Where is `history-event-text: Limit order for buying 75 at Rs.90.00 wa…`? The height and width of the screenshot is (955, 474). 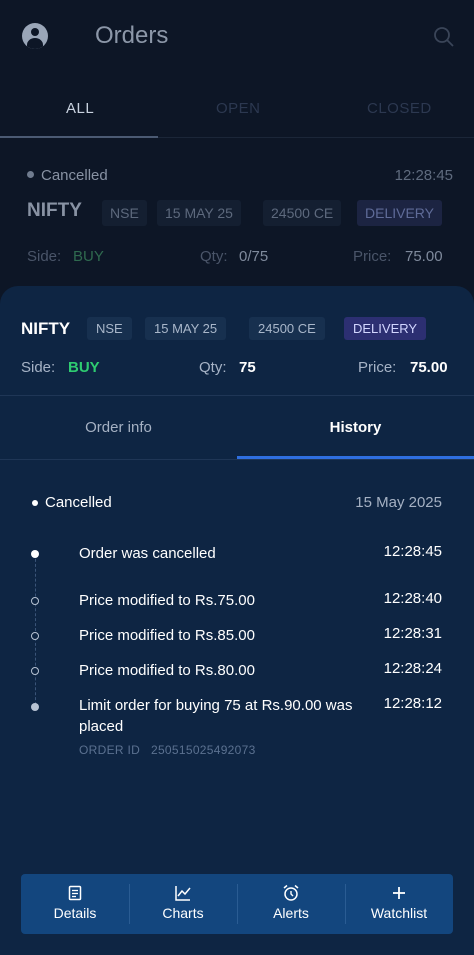
history-event-text: Limit order for buying 75 at Rs.90.00 wa… is located at coordinates (216, 716).